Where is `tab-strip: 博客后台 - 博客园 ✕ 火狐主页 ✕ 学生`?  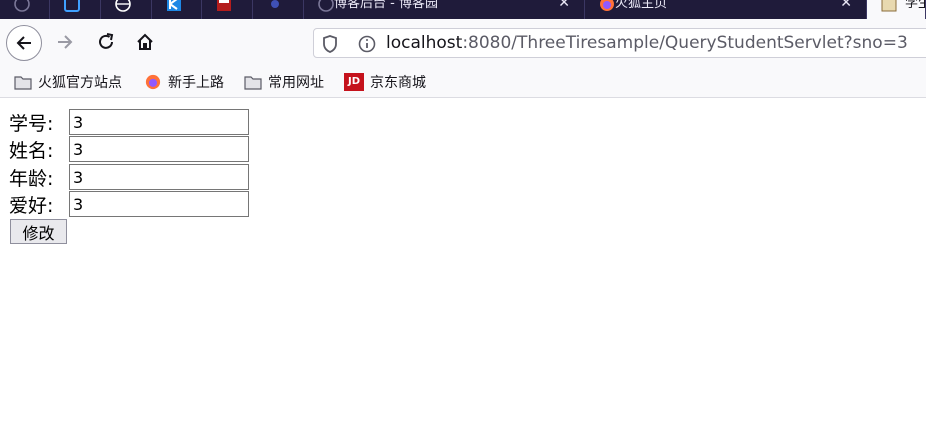 tab-strip: 博客后台 - 博客园 ✕ 火狐主页 ✕ 学生 is located at coordinates (463, 9).